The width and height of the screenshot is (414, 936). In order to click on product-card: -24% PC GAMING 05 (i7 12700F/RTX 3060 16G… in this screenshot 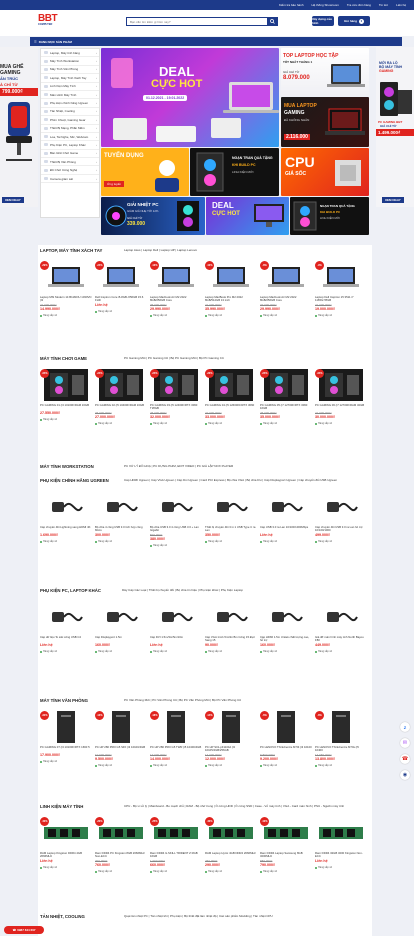, I will do `click(286, 397)`.